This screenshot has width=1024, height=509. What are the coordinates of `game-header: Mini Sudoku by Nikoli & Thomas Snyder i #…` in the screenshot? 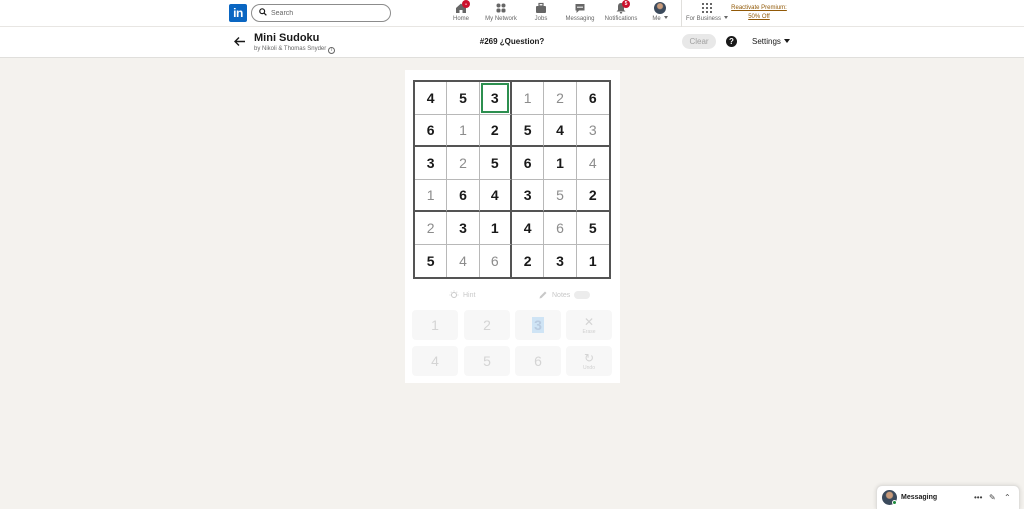 It's located at (512, 42).